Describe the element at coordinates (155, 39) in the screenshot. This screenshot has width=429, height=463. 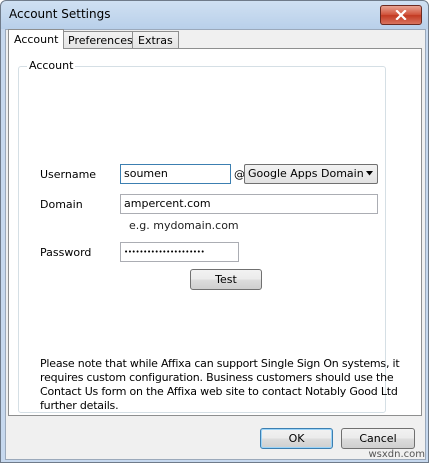
I see `tab-extras: Extras` at that location.